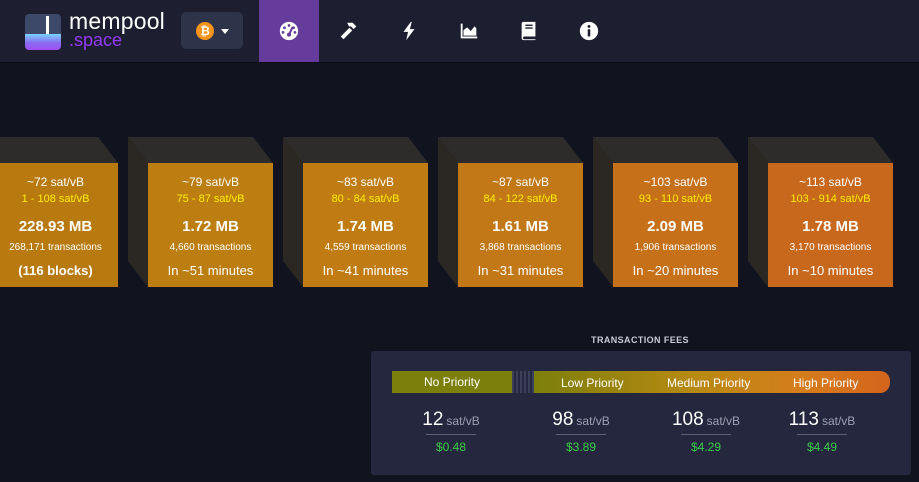 This screenshot has height=482, width=919. Describe the element at coordinates (709, 383) in the screenshot. I see `medium-priority-label: Medium Priority` at that location.